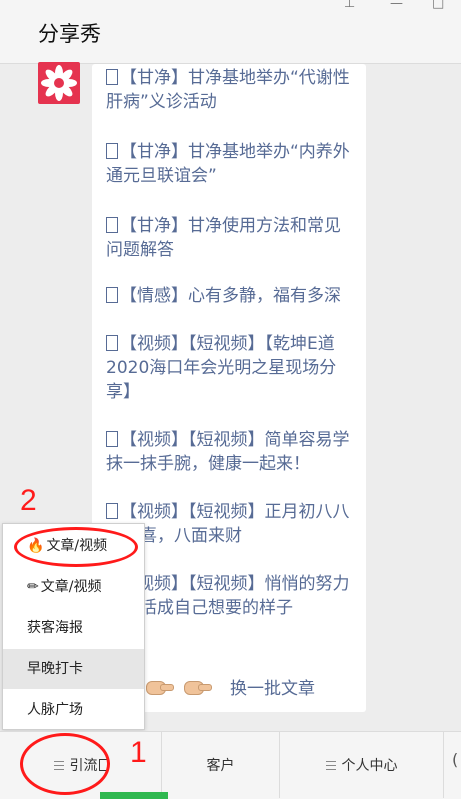 This screenshot has height=799, width=461. What do you see at coordinates (455, 759) in the screenshot?
I see `tab-overflow-edge: (` at bounding box center [455, 759].